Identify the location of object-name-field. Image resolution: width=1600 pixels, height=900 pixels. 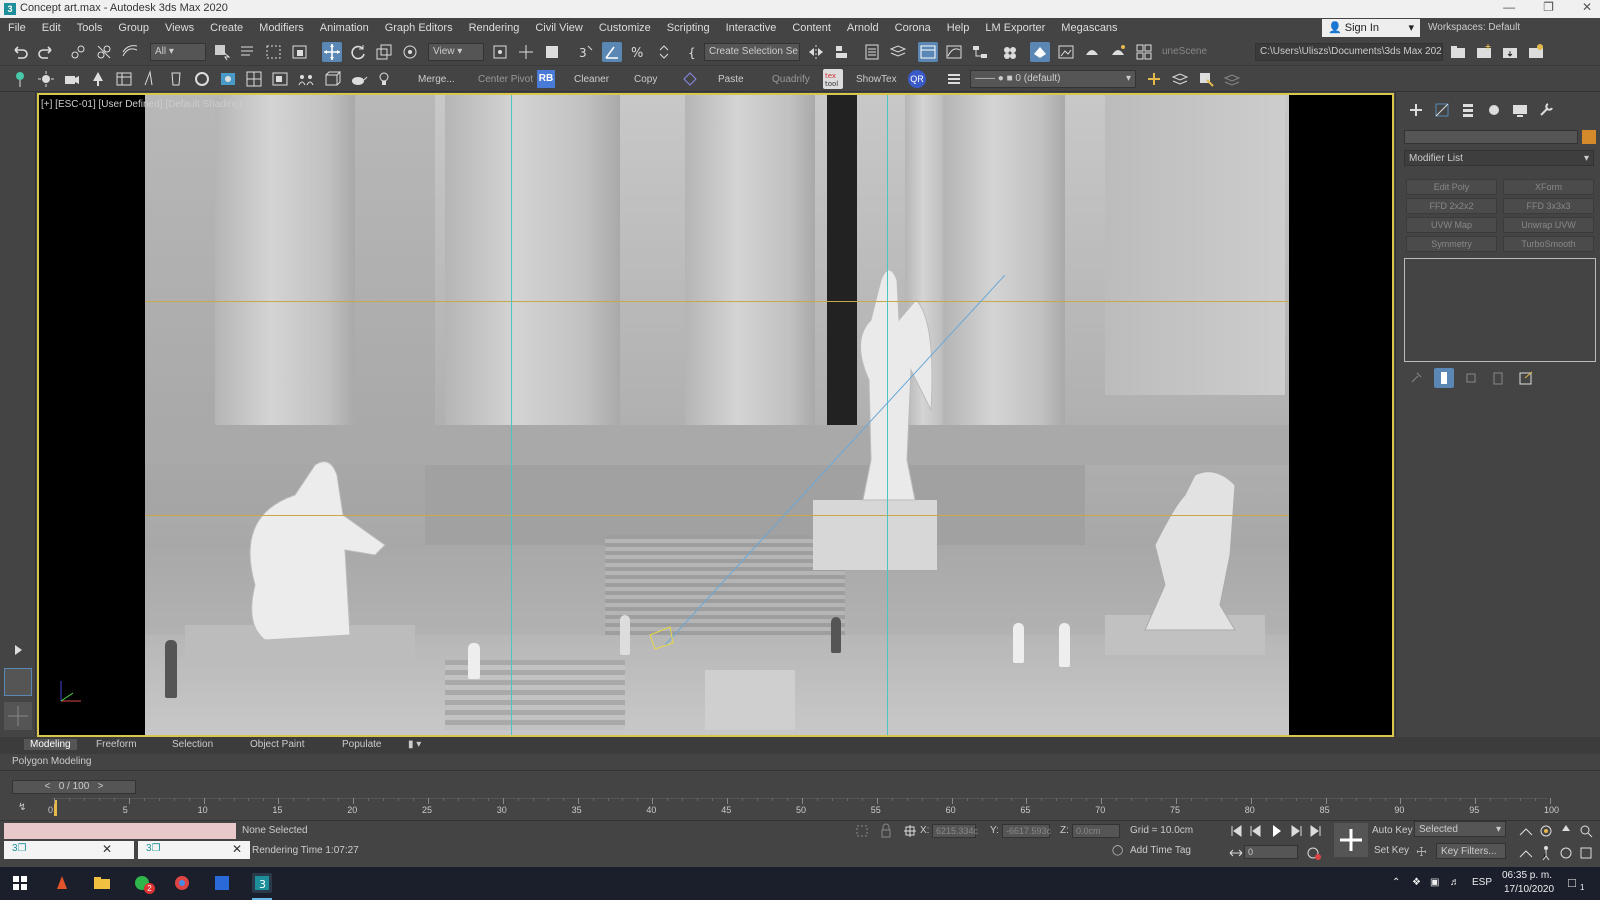
(1491, 137).